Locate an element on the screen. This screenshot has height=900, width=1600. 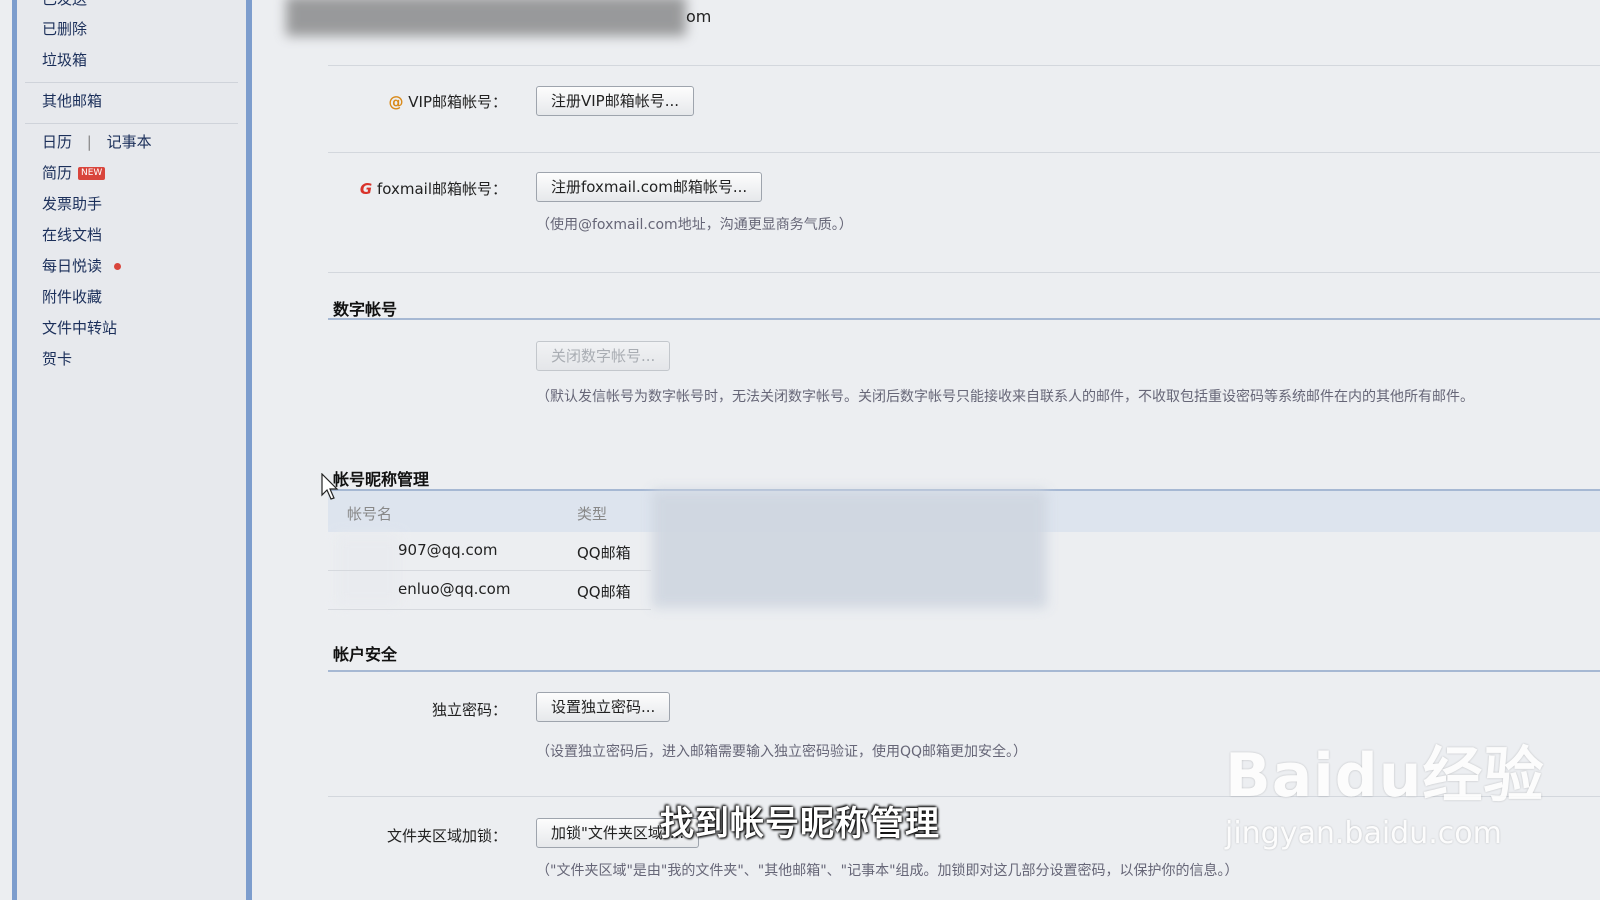
vip-at-icon: @ is located at coordinates (396, 102).